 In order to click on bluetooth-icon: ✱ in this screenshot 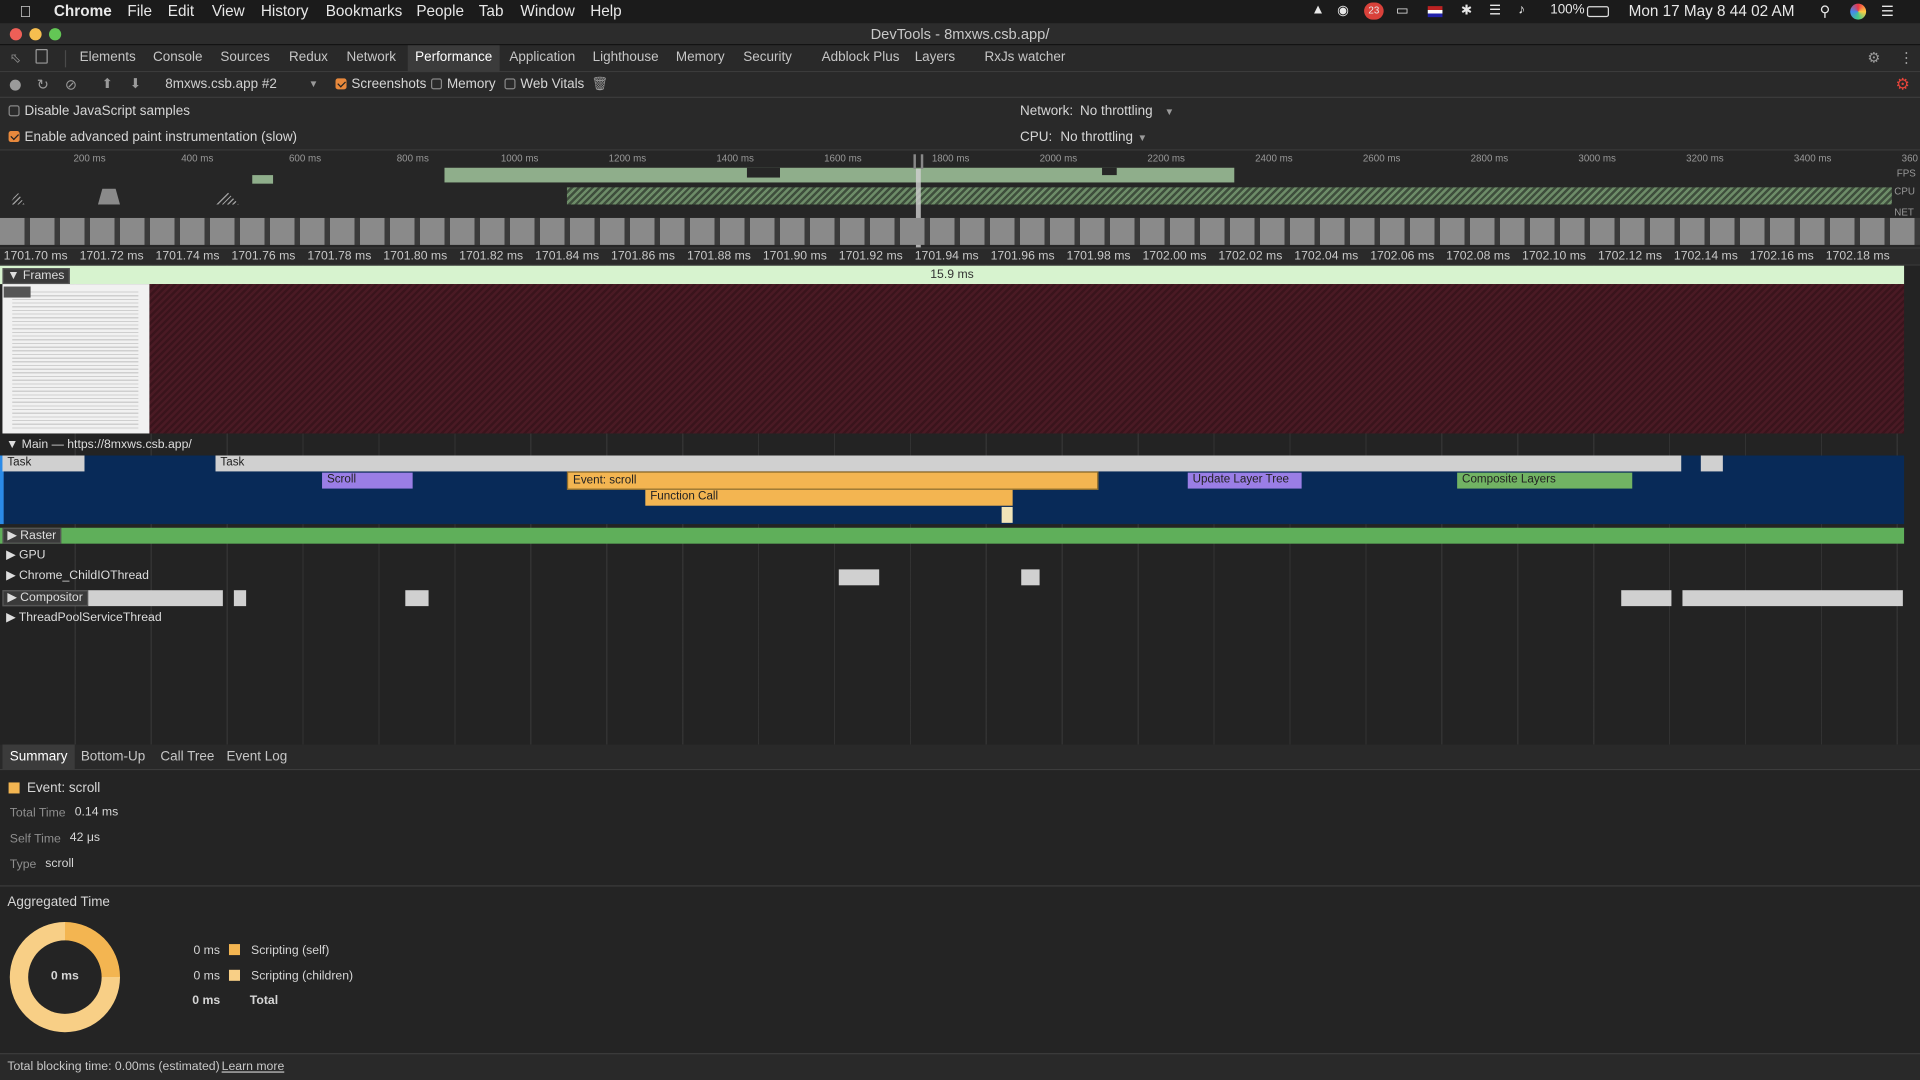, I will do `click(1466, 10)`.